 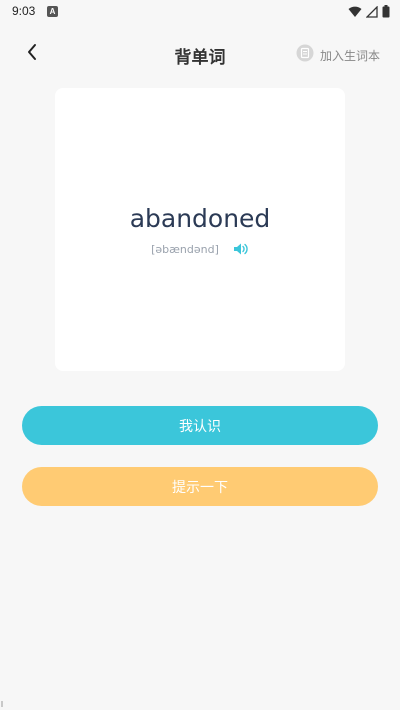 I want to click on status-icons, so click(x=369, y=12).